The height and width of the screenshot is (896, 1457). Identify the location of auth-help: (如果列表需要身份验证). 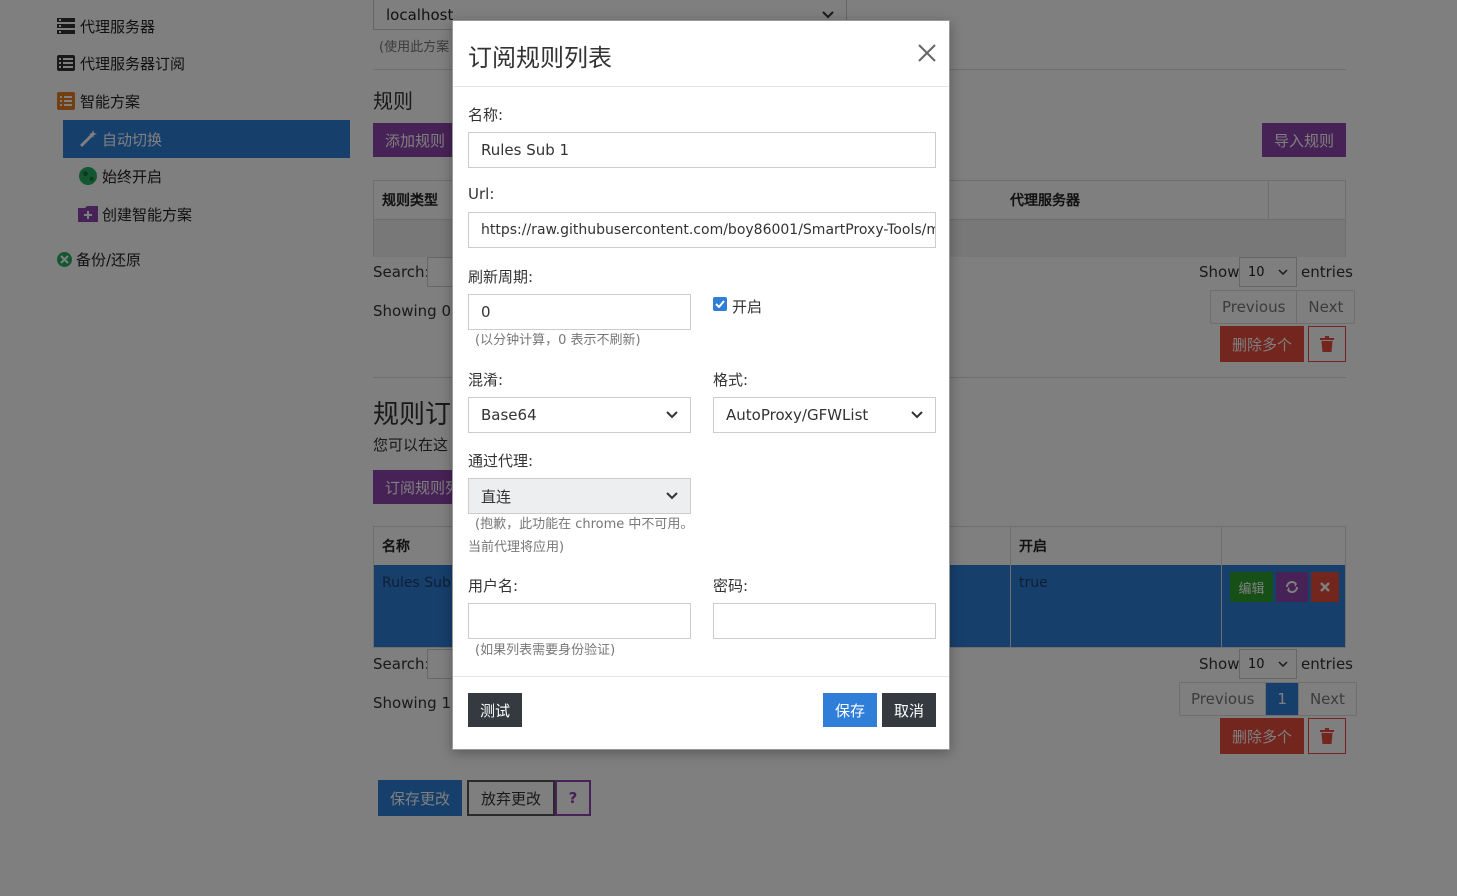
(545, 650).